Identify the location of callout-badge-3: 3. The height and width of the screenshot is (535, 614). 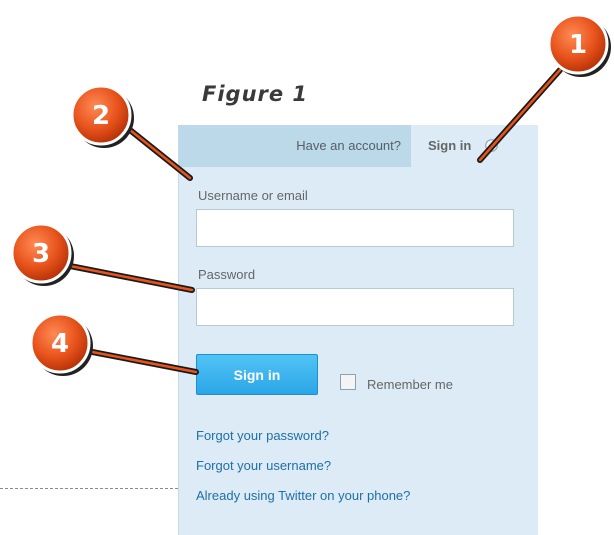
(42, 254).